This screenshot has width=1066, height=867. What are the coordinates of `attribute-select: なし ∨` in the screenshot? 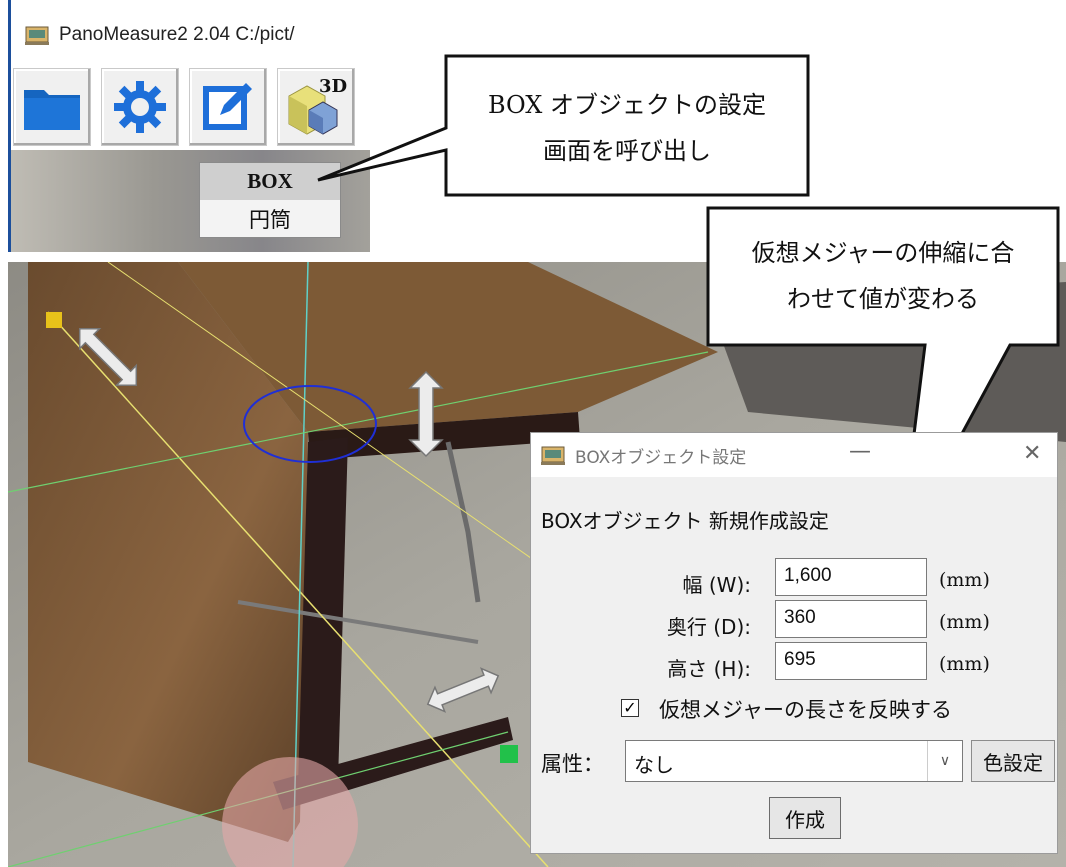 It's located at (794, 761).